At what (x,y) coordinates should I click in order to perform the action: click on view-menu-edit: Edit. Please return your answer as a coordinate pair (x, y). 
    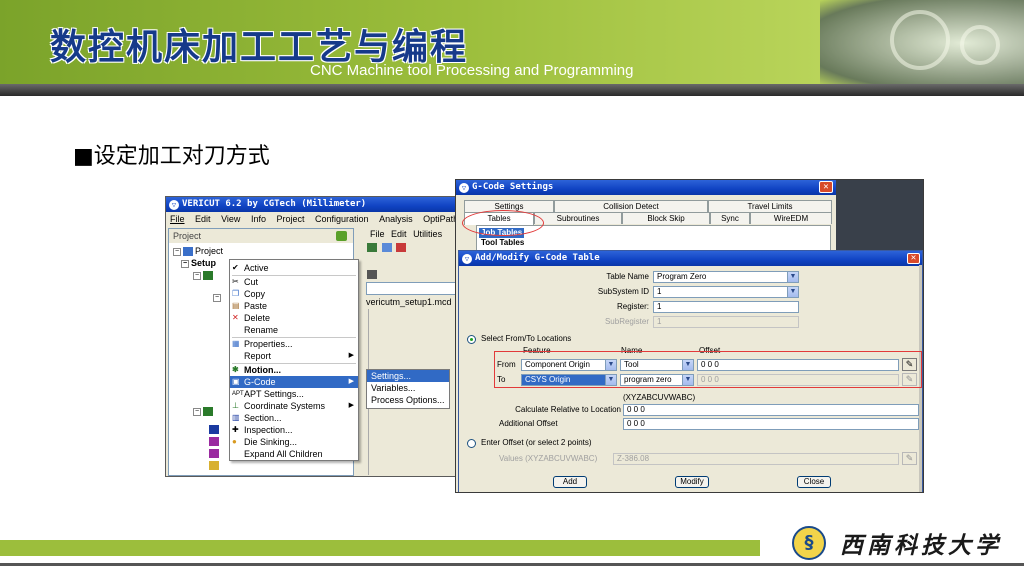
    Looking at the image, I should click on (399, 234).